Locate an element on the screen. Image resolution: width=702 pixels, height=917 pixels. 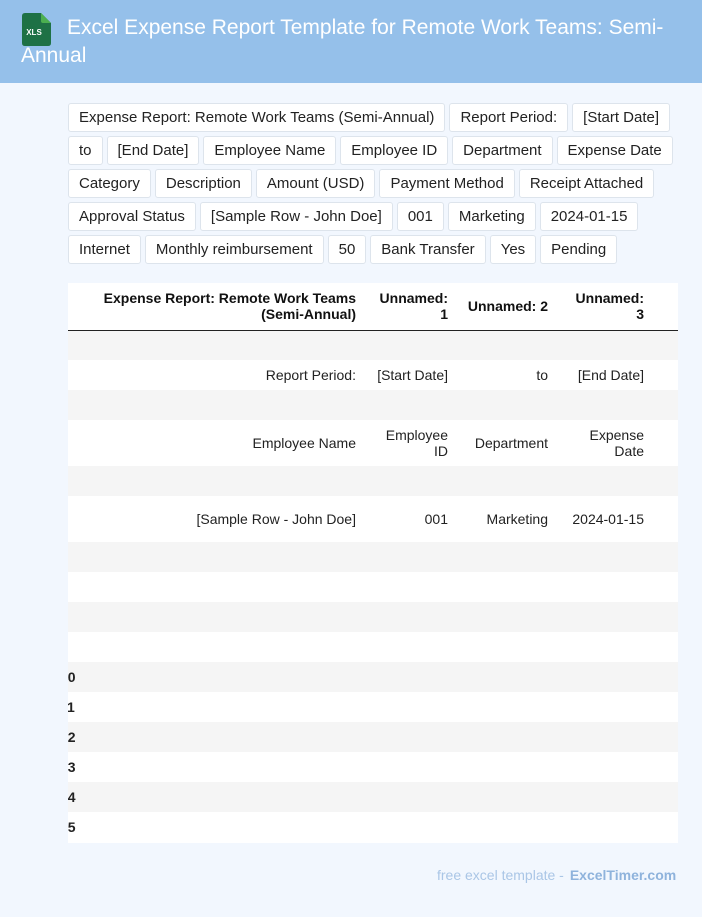
table-cell: [Sample Row - John Doe] is located at coordinates (276, 519).